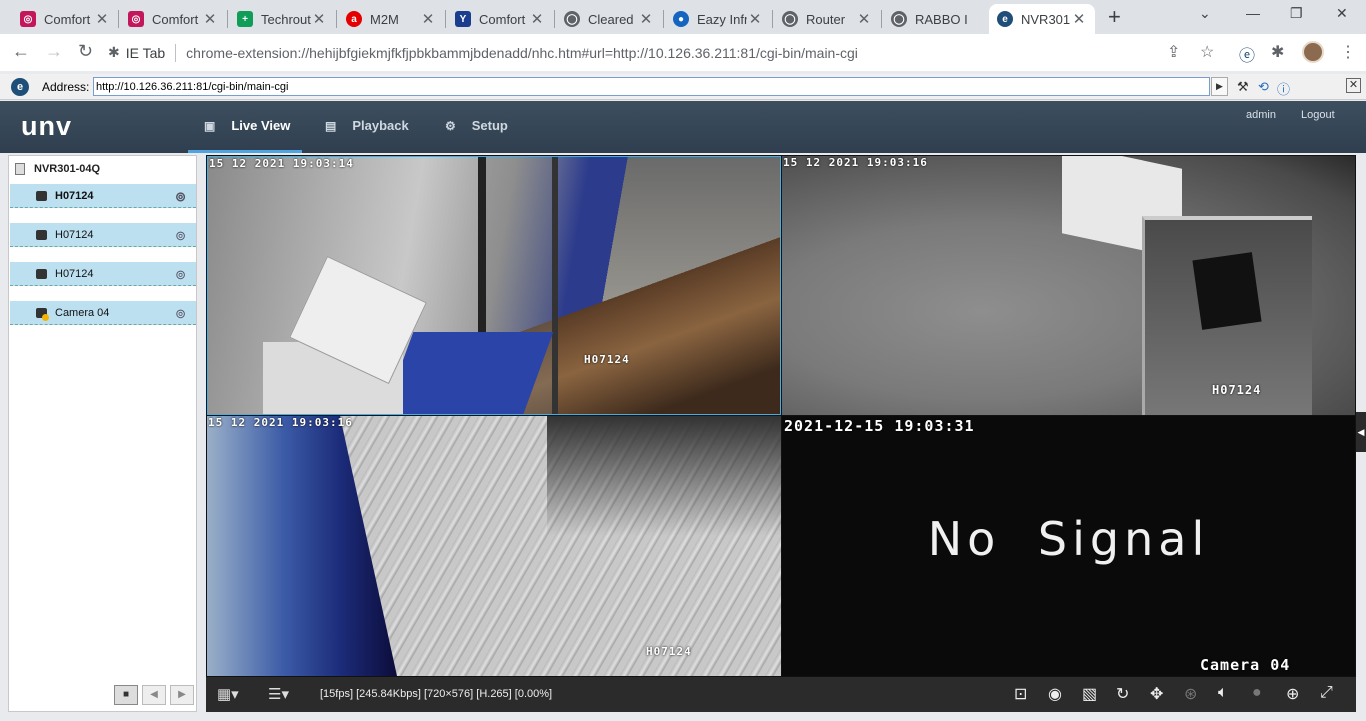 The width and height of the screenshot is (1366, 721). What do you see at coordinates (247, 125) in the screenshot?
I see `tab-live-view: ▣ Live View` at bounding box center [247, 125].